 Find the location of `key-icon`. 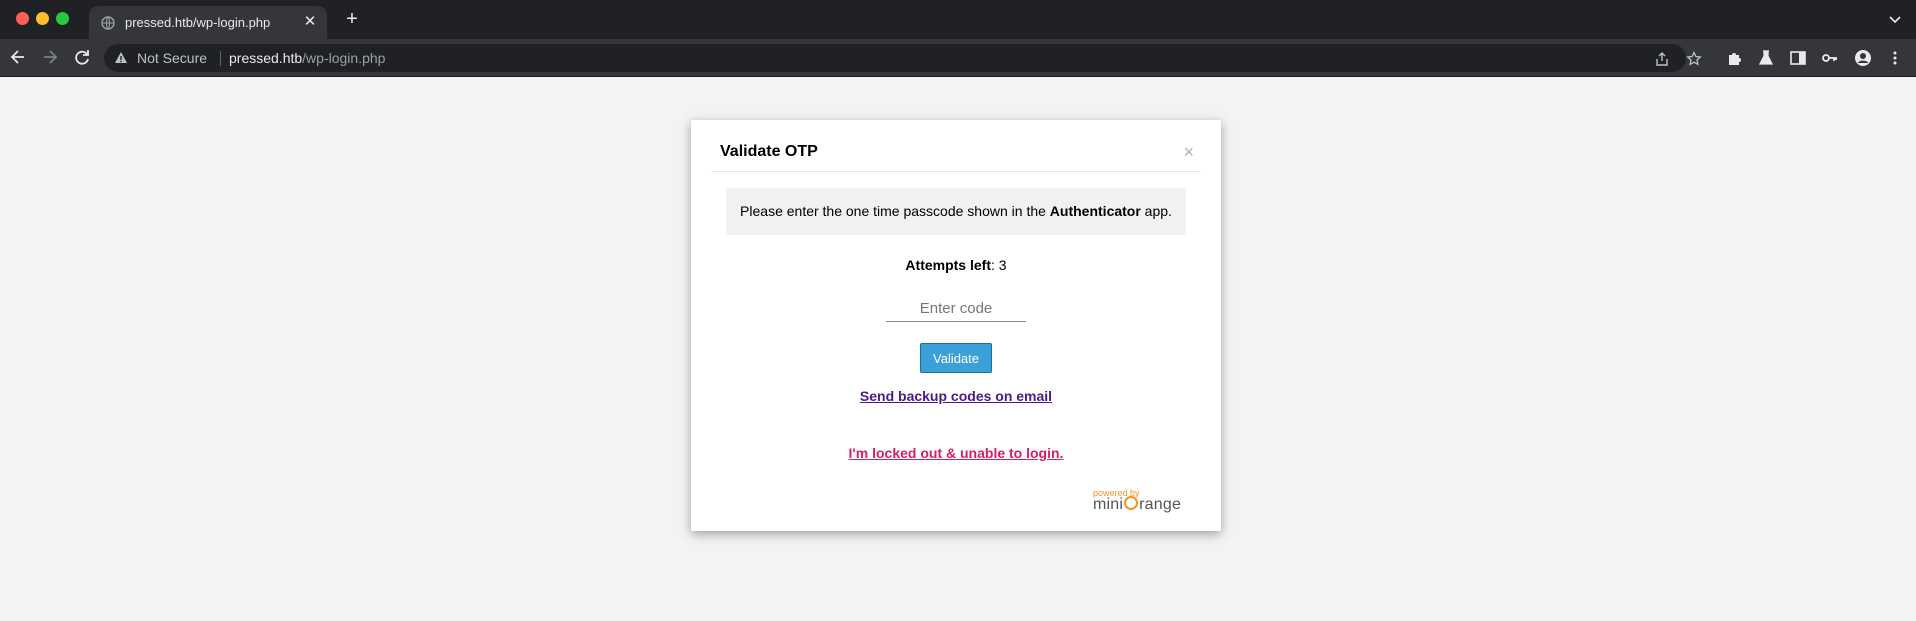

key-icon is located at coordinates (1830, 58).